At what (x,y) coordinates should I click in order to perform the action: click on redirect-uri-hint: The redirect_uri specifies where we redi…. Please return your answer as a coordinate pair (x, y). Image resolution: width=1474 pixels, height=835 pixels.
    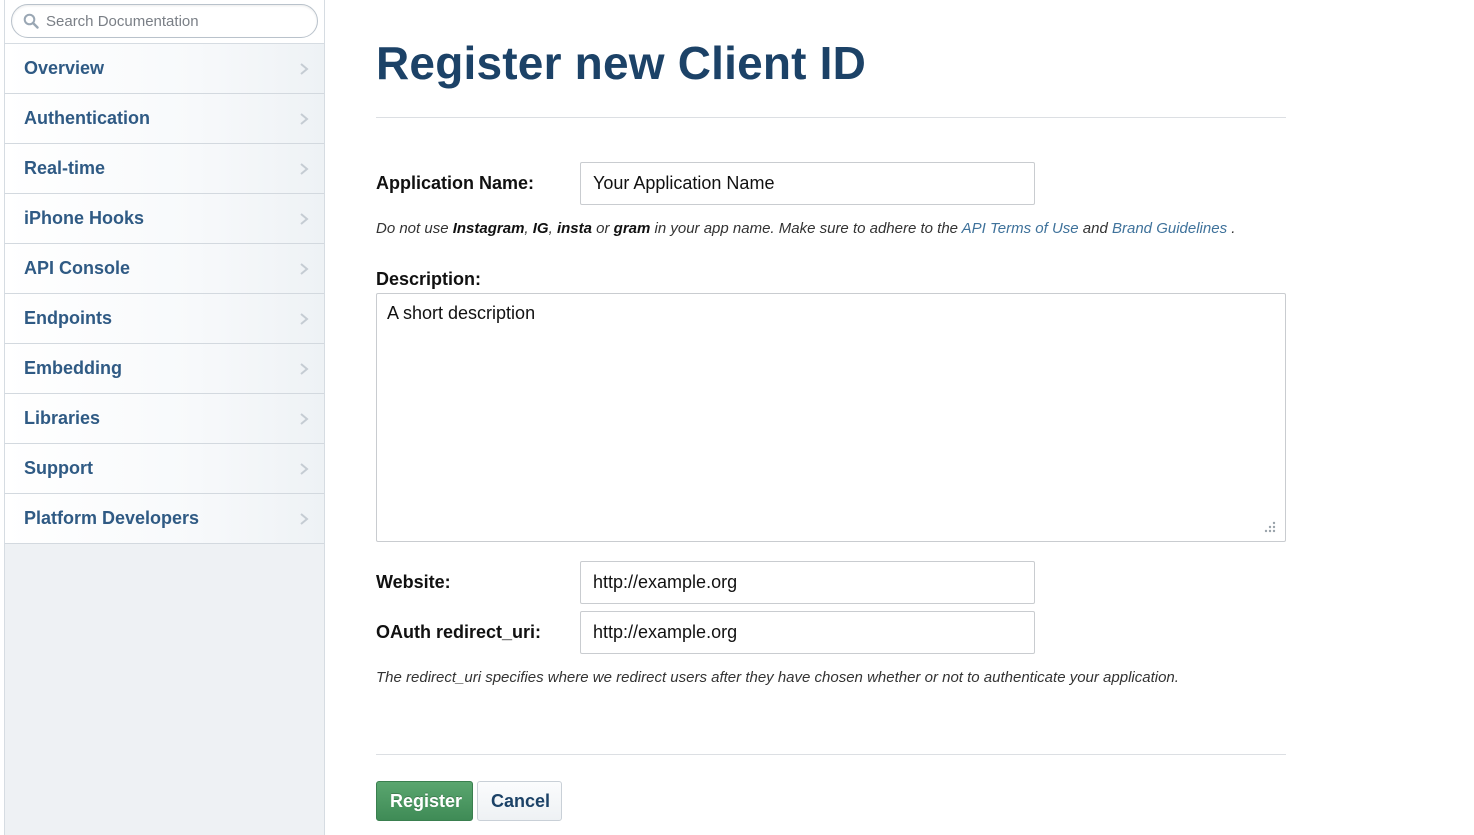
    Looking at the image, I should click on (777, 677).